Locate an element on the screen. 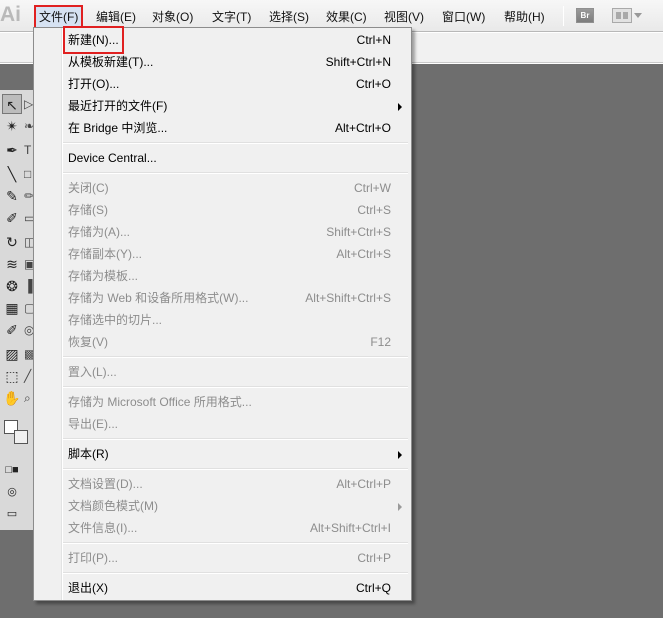  rotate-tool-icon: ↻ is located at coordinates (12, 242).